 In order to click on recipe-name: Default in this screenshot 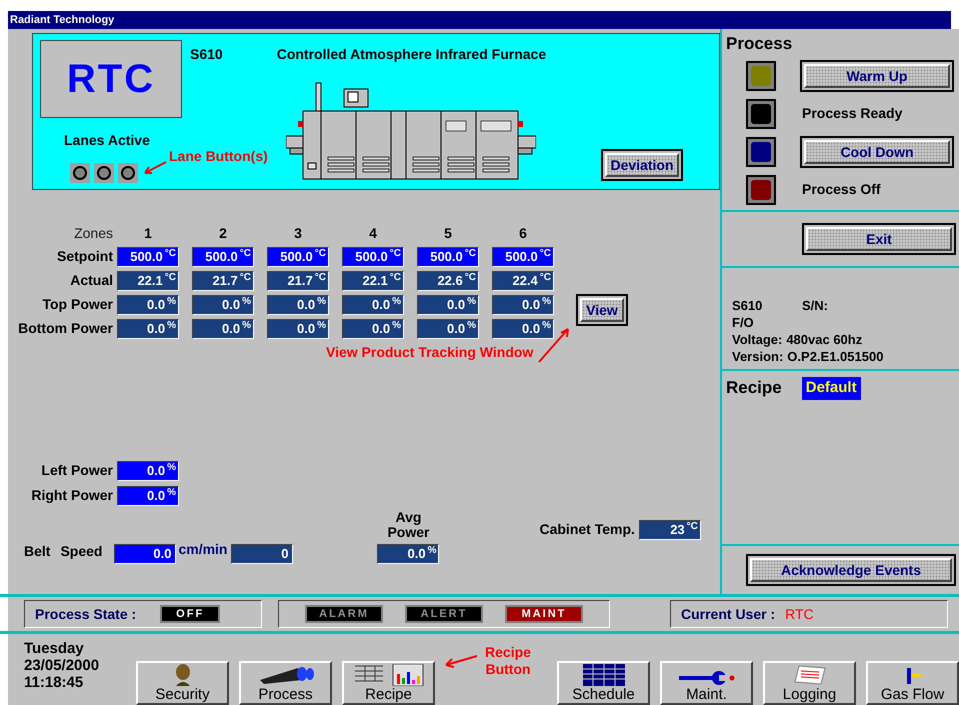, I will do `click(831, 388)`.